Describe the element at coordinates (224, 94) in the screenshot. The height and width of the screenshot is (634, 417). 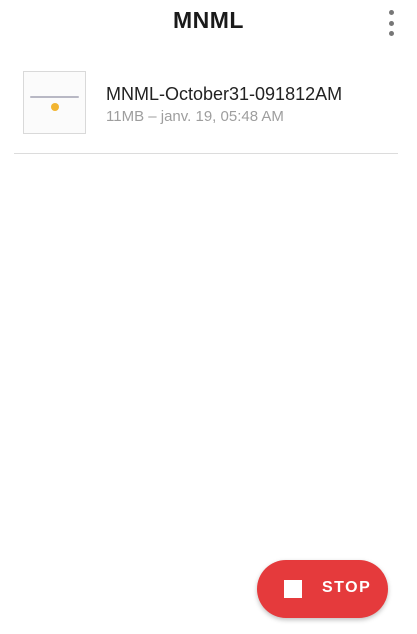
I see `recording-title: MNML-October31-091812AM` at that location.